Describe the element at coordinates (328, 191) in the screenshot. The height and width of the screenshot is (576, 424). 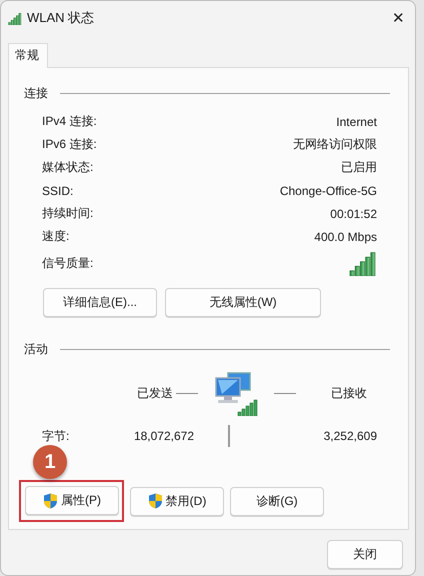
I see `field-value: Chonge-Office-5G` at that location.